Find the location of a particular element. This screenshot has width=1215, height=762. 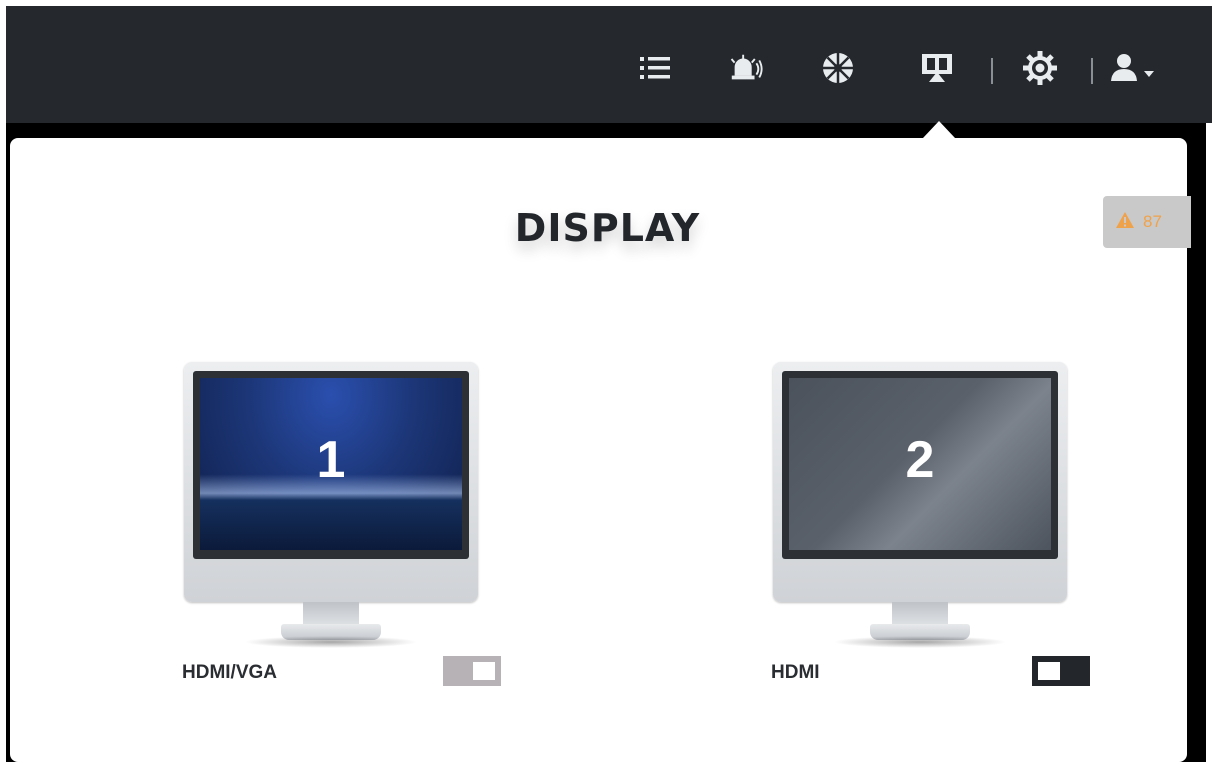

panel-pointer is located at coordinates (939, 129).